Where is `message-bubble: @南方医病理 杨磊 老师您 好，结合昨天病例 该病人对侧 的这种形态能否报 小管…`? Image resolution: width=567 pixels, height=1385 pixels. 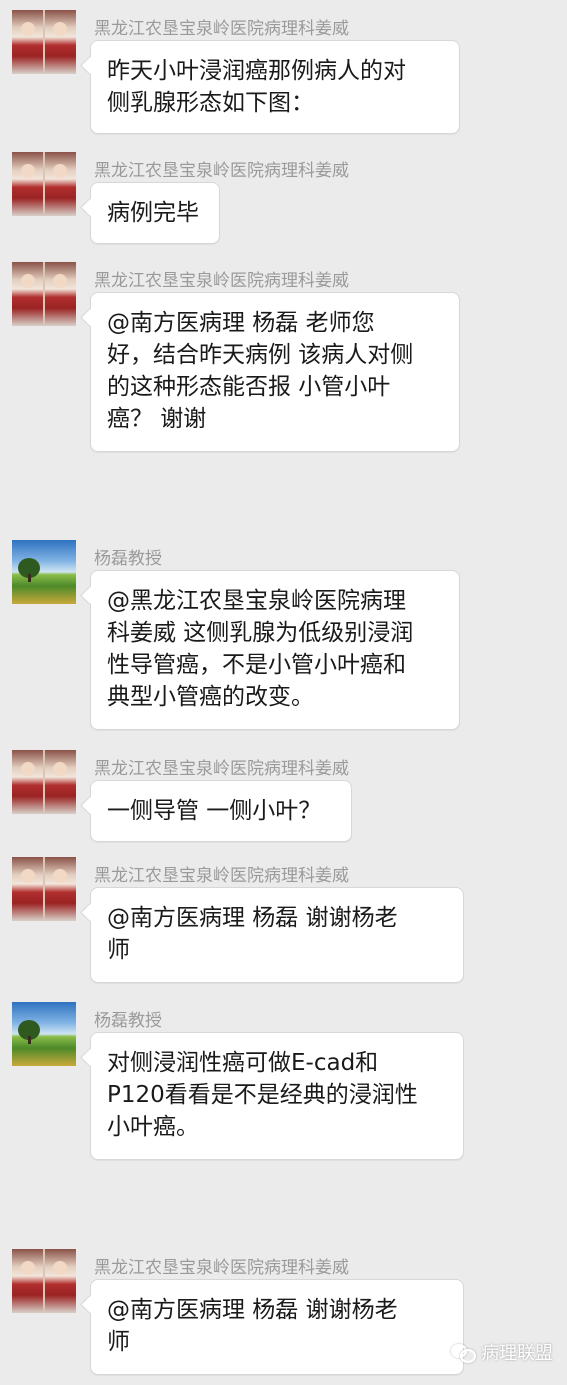 message-bubble: @南方医病理 杨磊 老师您 好，结合昨天病例 该病人对侧 的这种形态能否报 小管… is located at coordinates (275, 372).